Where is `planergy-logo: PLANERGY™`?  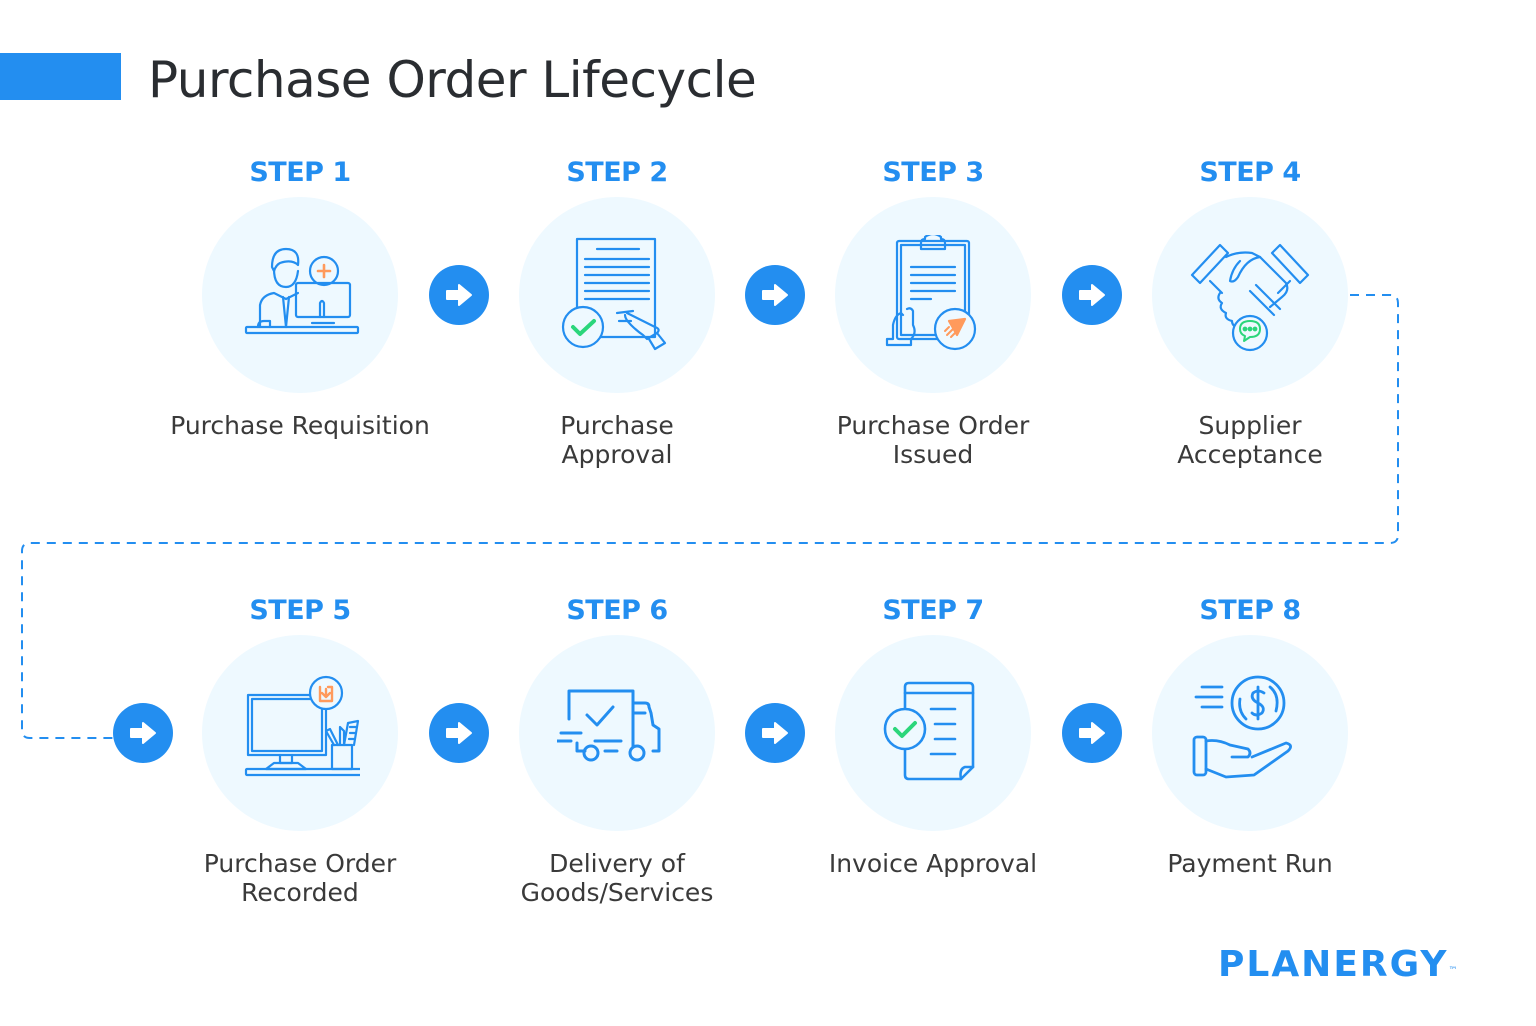
planergy-logo: PLANERGY™ is located at coordinates (1337, 965).